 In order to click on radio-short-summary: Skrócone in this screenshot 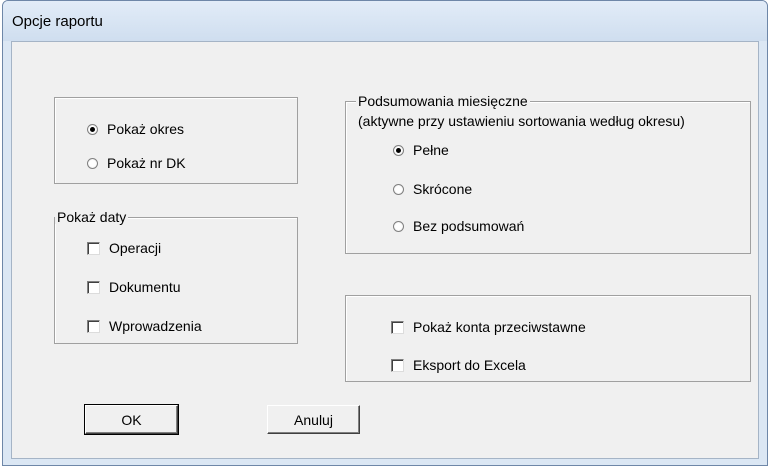, I will do `click(432, 189)`.